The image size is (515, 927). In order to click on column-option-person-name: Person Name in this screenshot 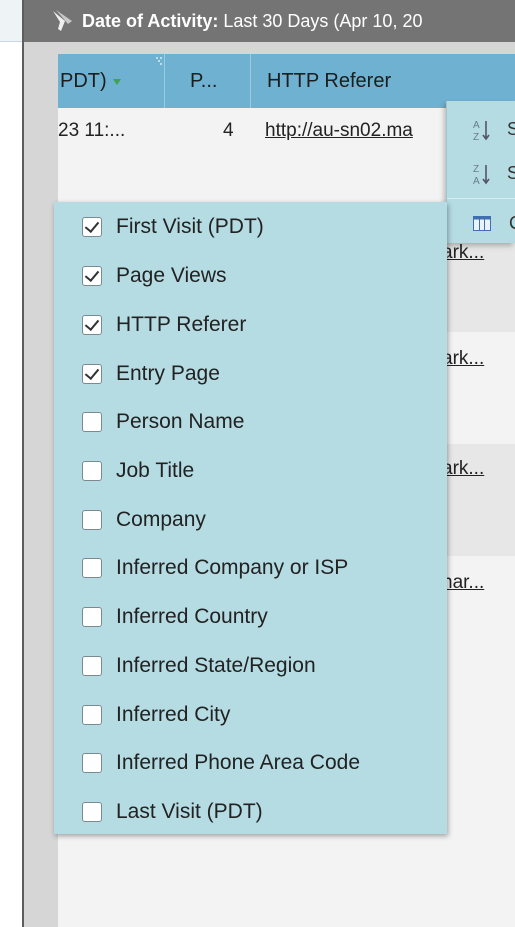, I will do `click(163, 422)`.